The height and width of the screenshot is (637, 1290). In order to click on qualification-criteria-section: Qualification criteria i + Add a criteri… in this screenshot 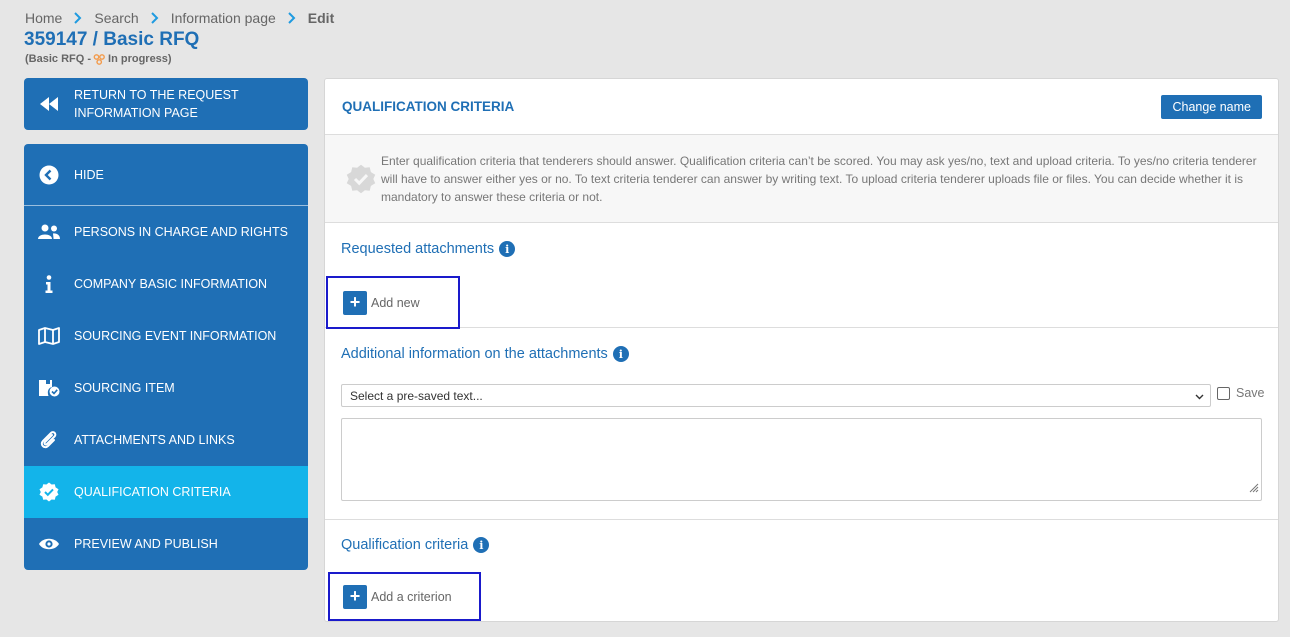, I will do `click(801, 572)`.